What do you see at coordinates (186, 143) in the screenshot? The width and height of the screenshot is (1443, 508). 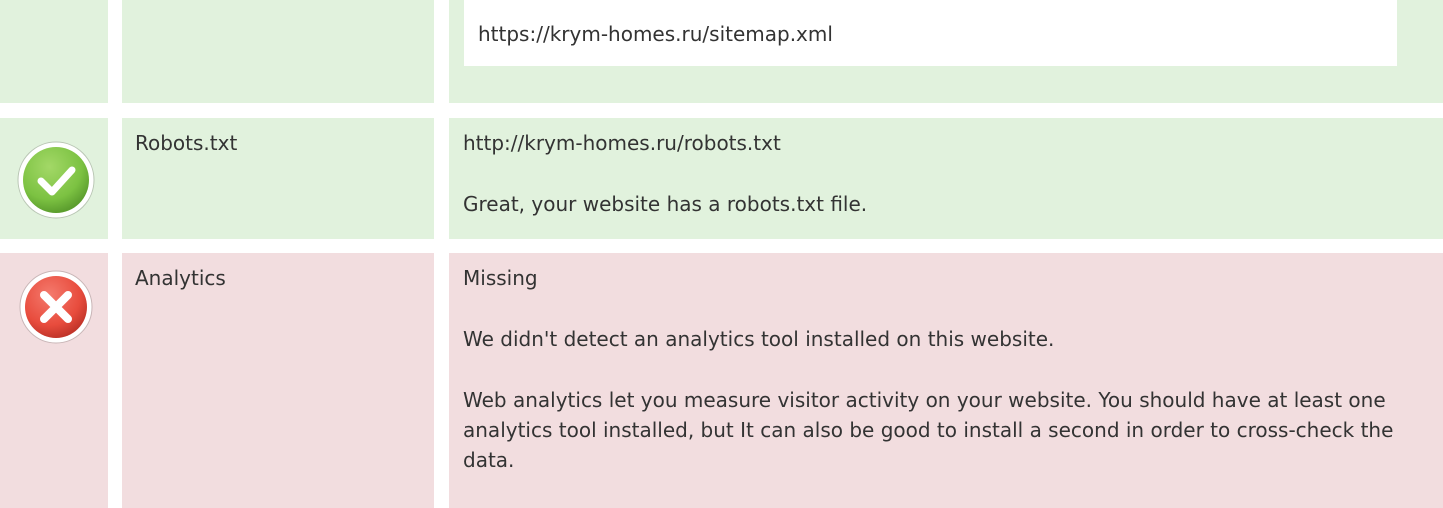 I see `robots-label: Robots.txt` at bounding box center [186, 143].